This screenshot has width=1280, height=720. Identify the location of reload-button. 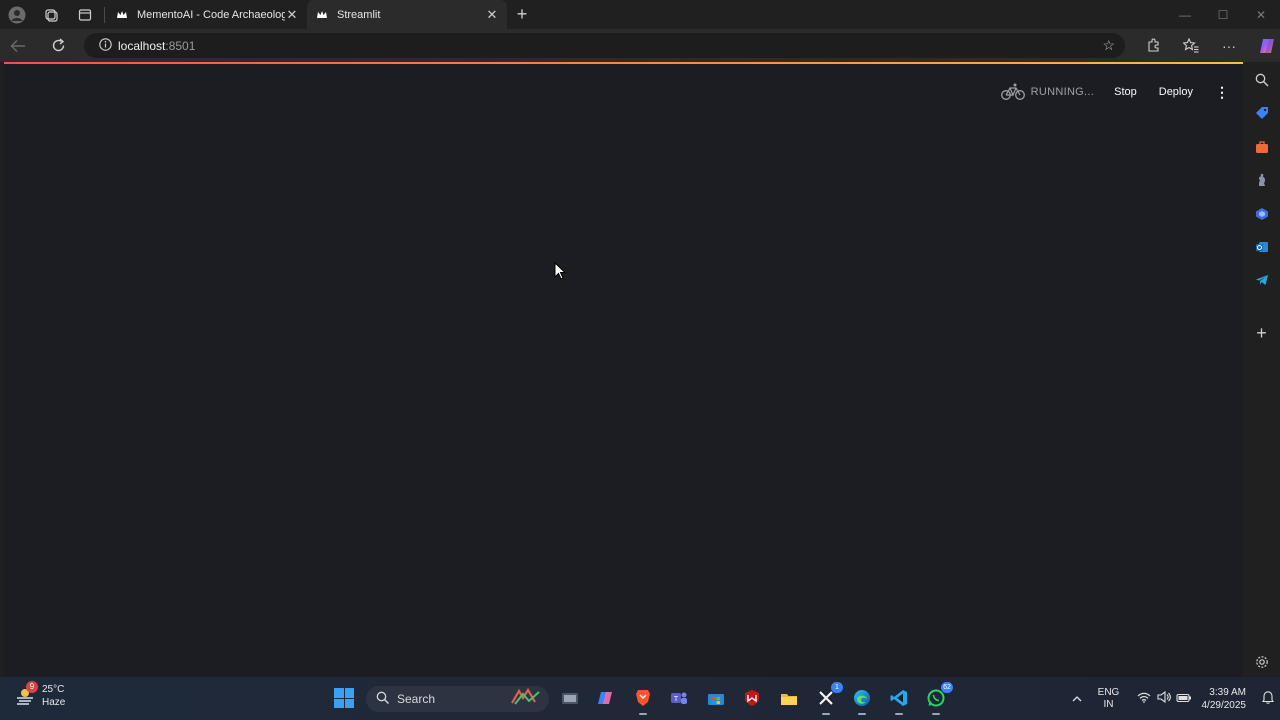
(58, 45).